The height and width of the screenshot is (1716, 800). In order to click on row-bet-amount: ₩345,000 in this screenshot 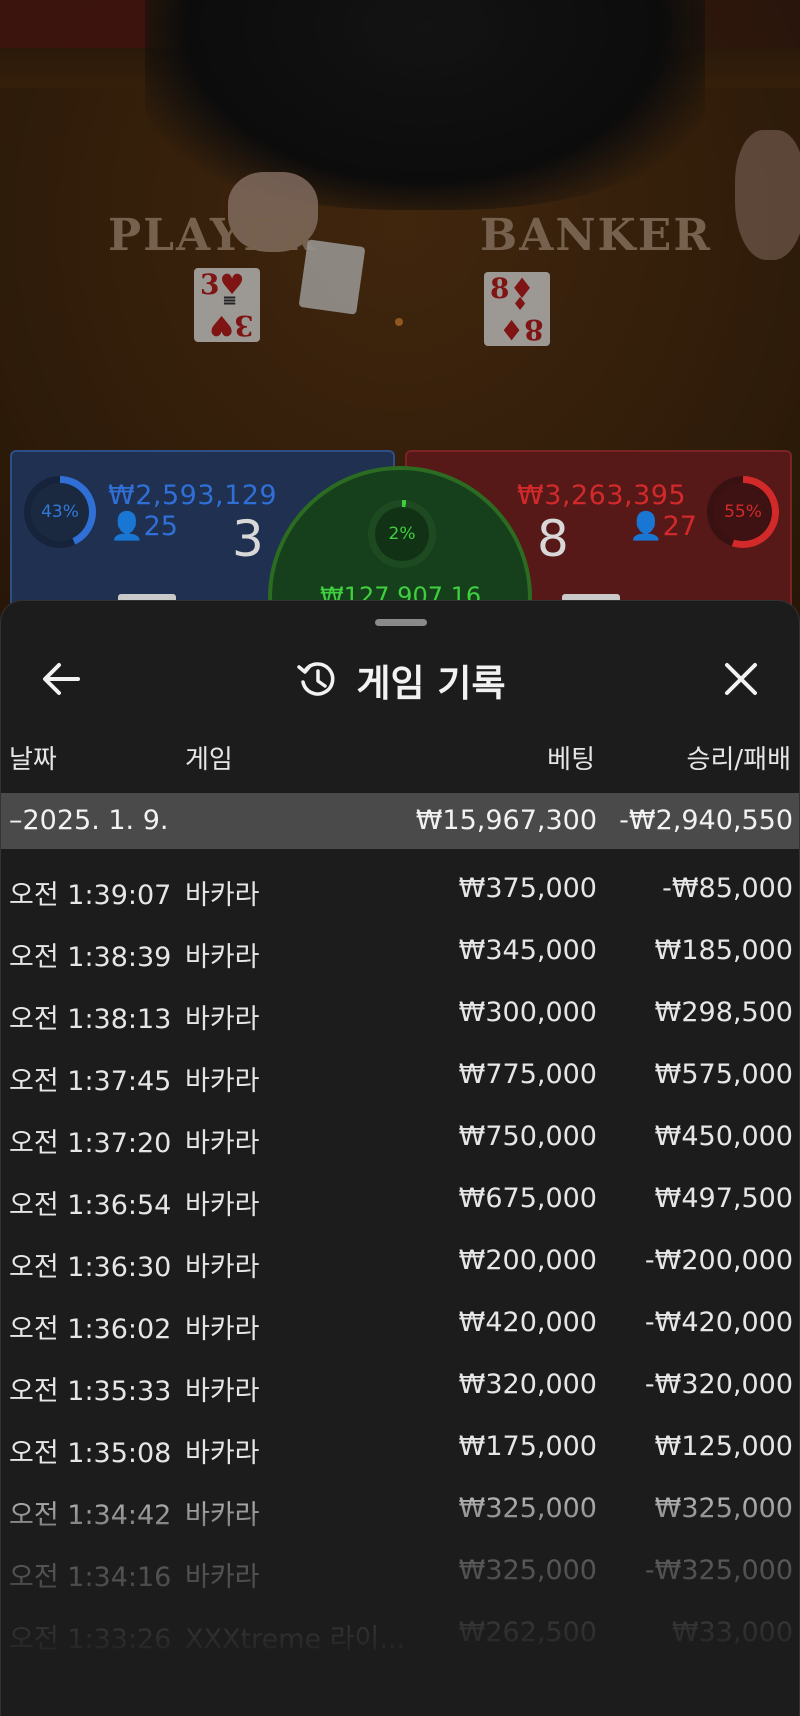, I will do `click(527, 950)`.